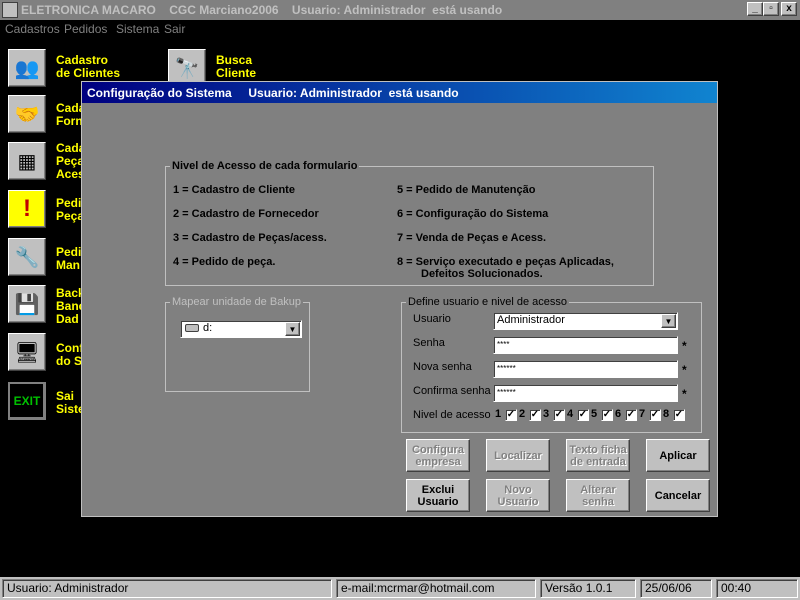 The height and width of the screenshot is (600, 800). What do you see at coordinates (531, 320) in the screenshot?
I see `usuario-value: Administrador` at bounding box center [531, 320].